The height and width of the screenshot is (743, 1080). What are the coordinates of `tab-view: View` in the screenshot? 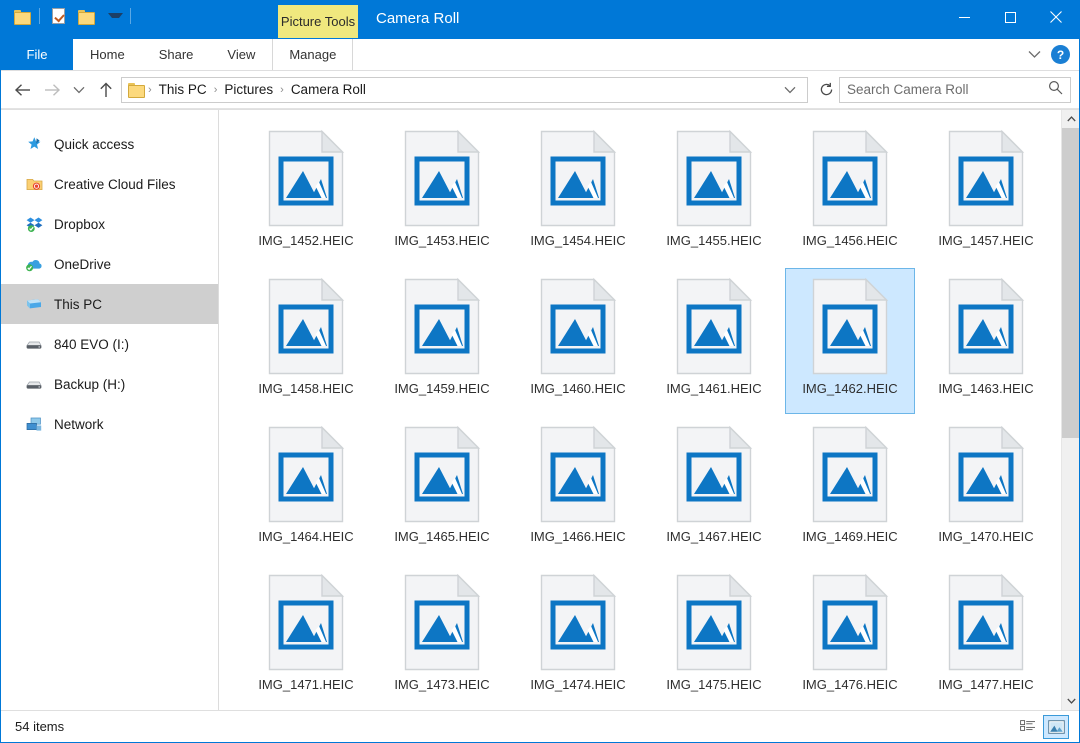 It's located at (241, 54).